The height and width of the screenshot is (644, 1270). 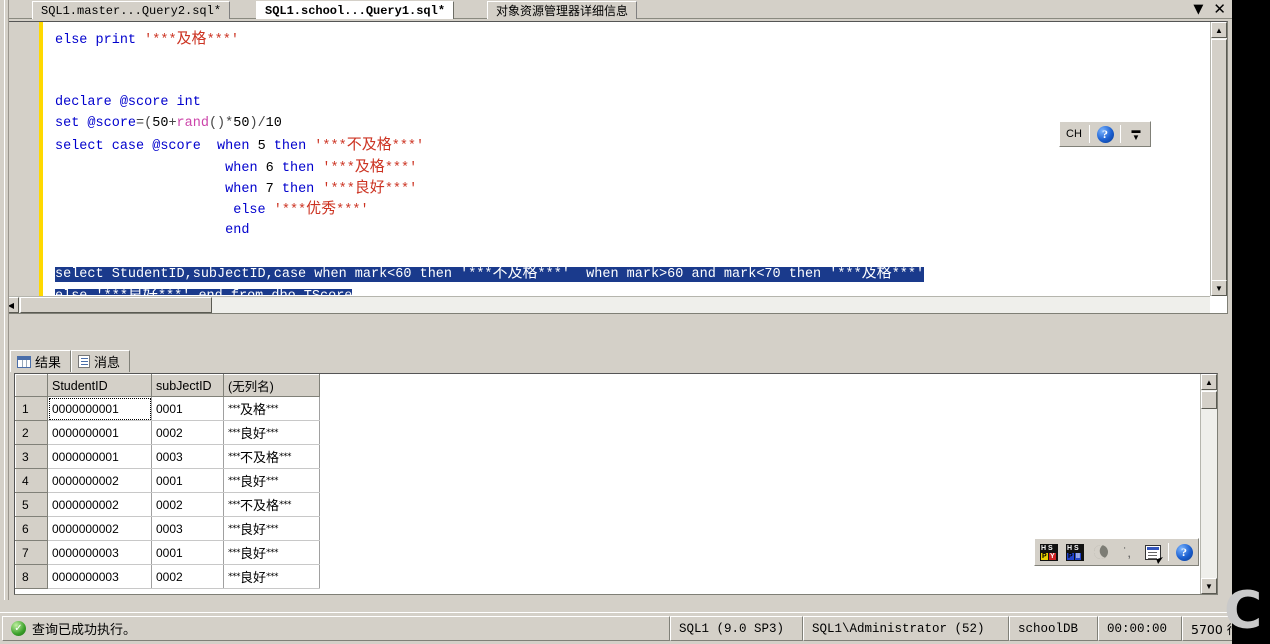 What do you see at coordinates (24, 361) in the screenshot?
I see `grid-icon` at bounding box center [24, 361].